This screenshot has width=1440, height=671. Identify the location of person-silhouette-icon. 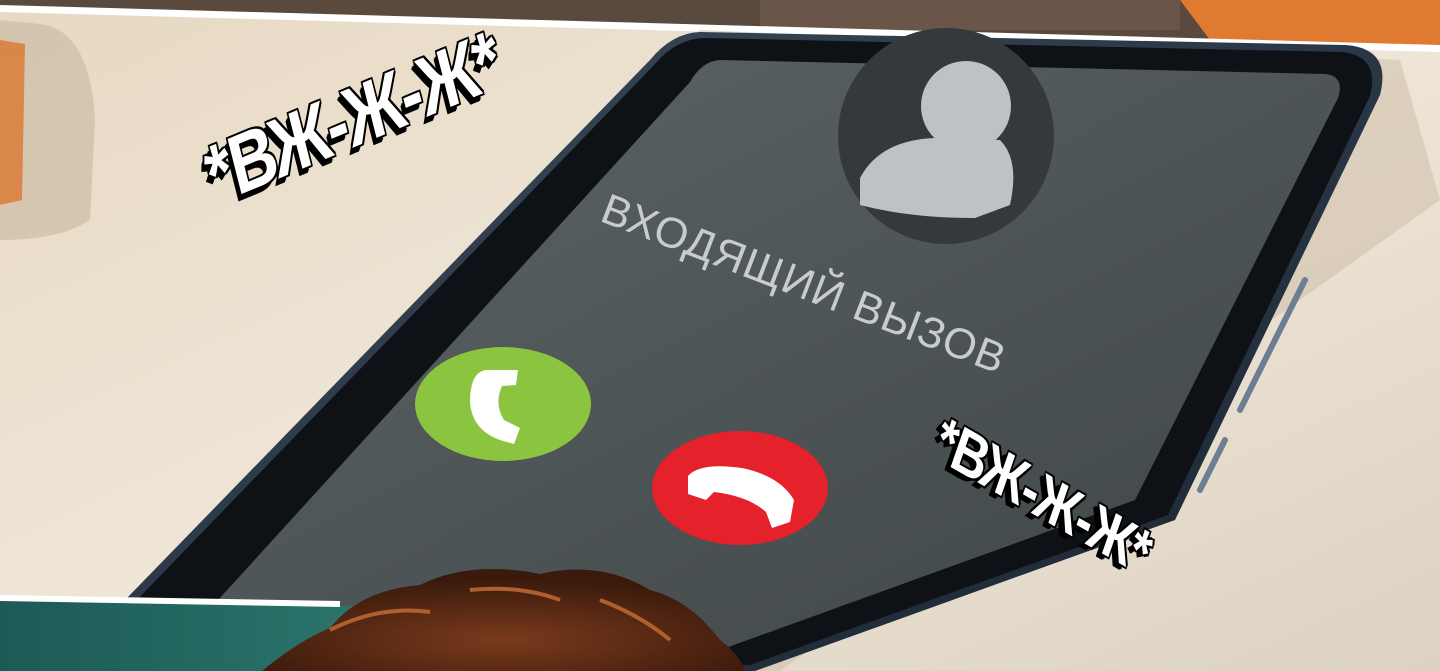
(966, 106).